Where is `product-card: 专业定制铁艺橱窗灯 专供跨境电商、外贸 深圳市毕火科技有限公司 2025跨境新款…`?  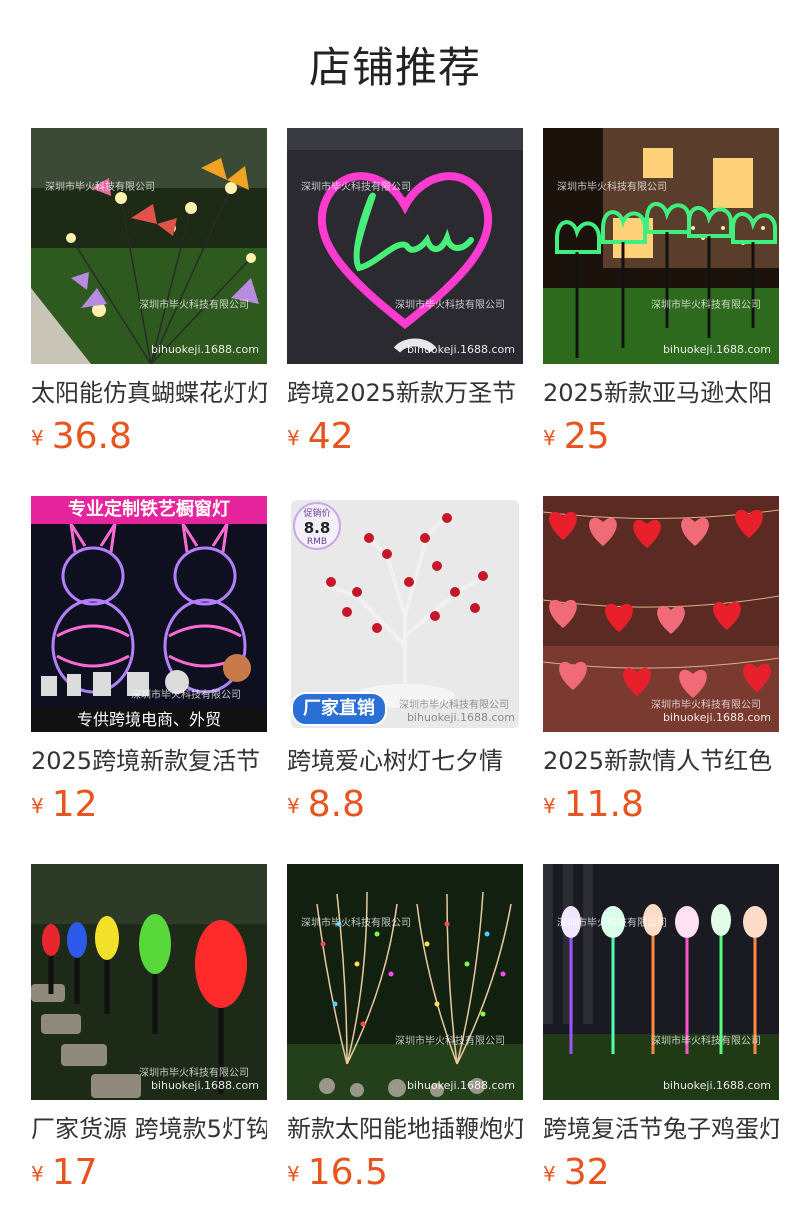 product-card: 专业定制铁艺橱窗灯 专供跨境电商、外贸 深圳市毕火科技有限公司 2025跨境新款… is located at coordinates (149, 662).